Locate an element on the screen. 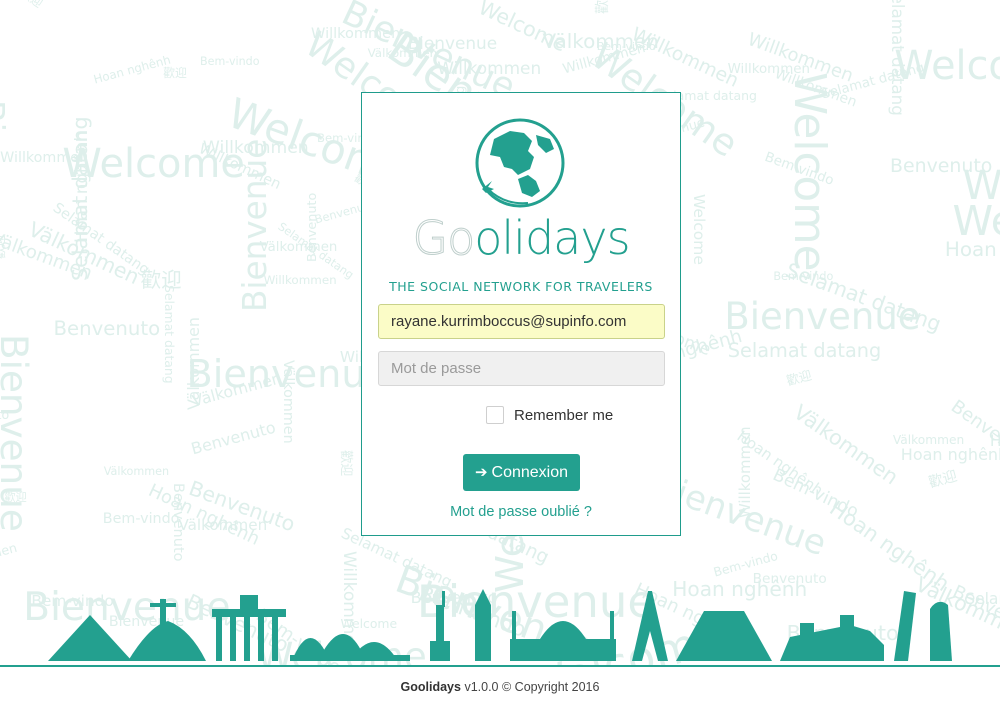 This screenshot has width=1000, height=707. remember-me-label: Remember me is located at coordinates (564, 415).